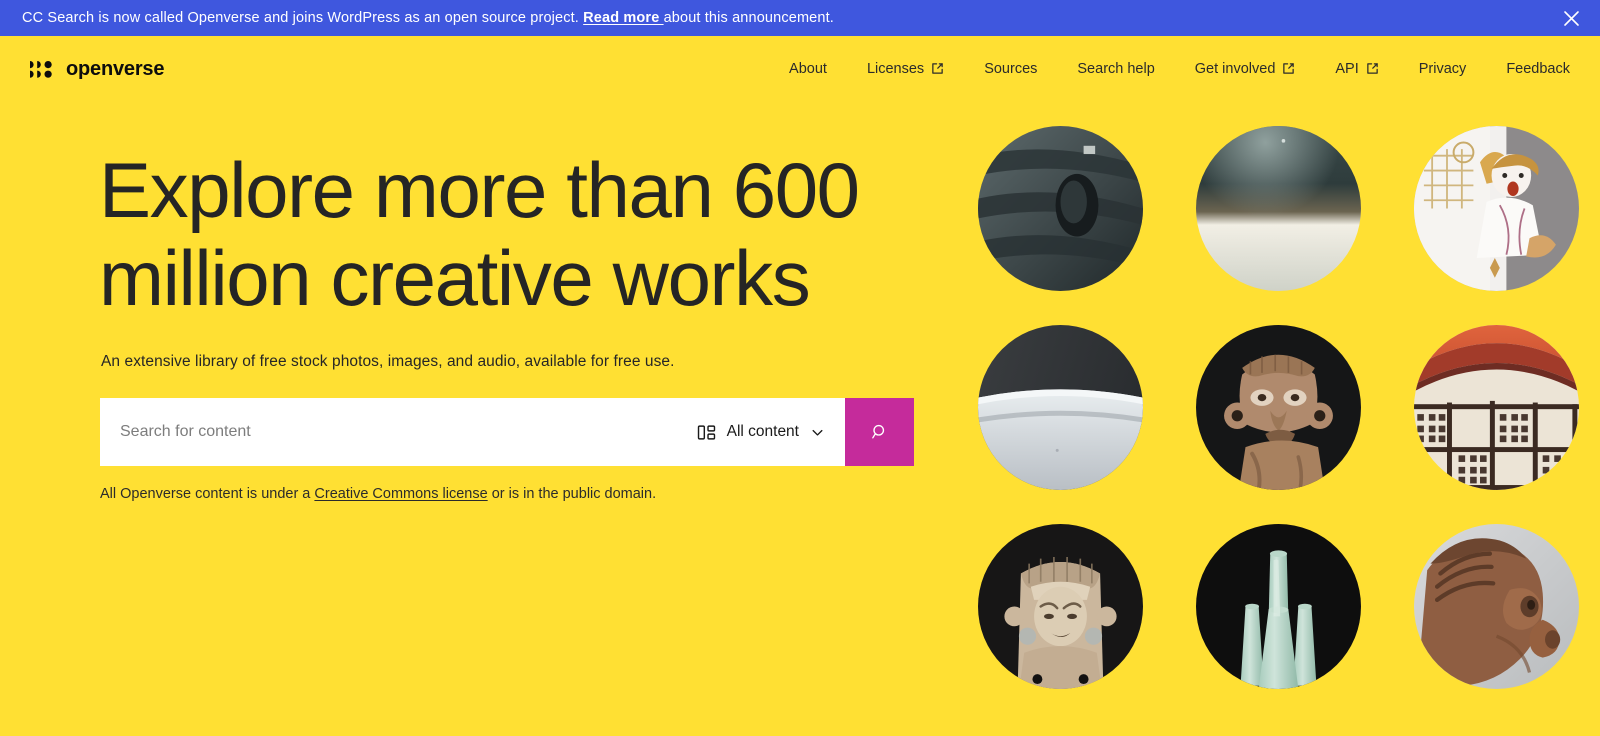 The width and height of the screenshot is (1600, 736). Describe the element at coordinates (207, 494) in the screenshot. I see `license-note-before: All Openverse content is under a` at that location.